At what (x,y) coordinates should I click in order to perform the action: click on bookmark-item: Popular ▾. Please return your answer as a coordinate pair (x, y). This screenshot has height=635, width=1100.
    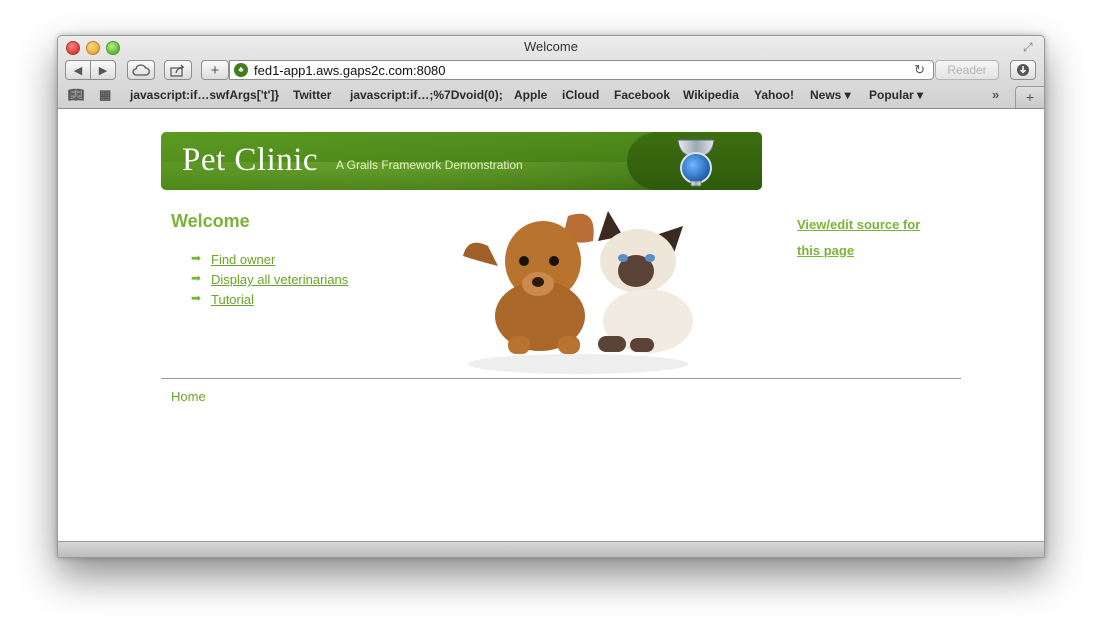
    Looking at the image, I should click on (896, 95).